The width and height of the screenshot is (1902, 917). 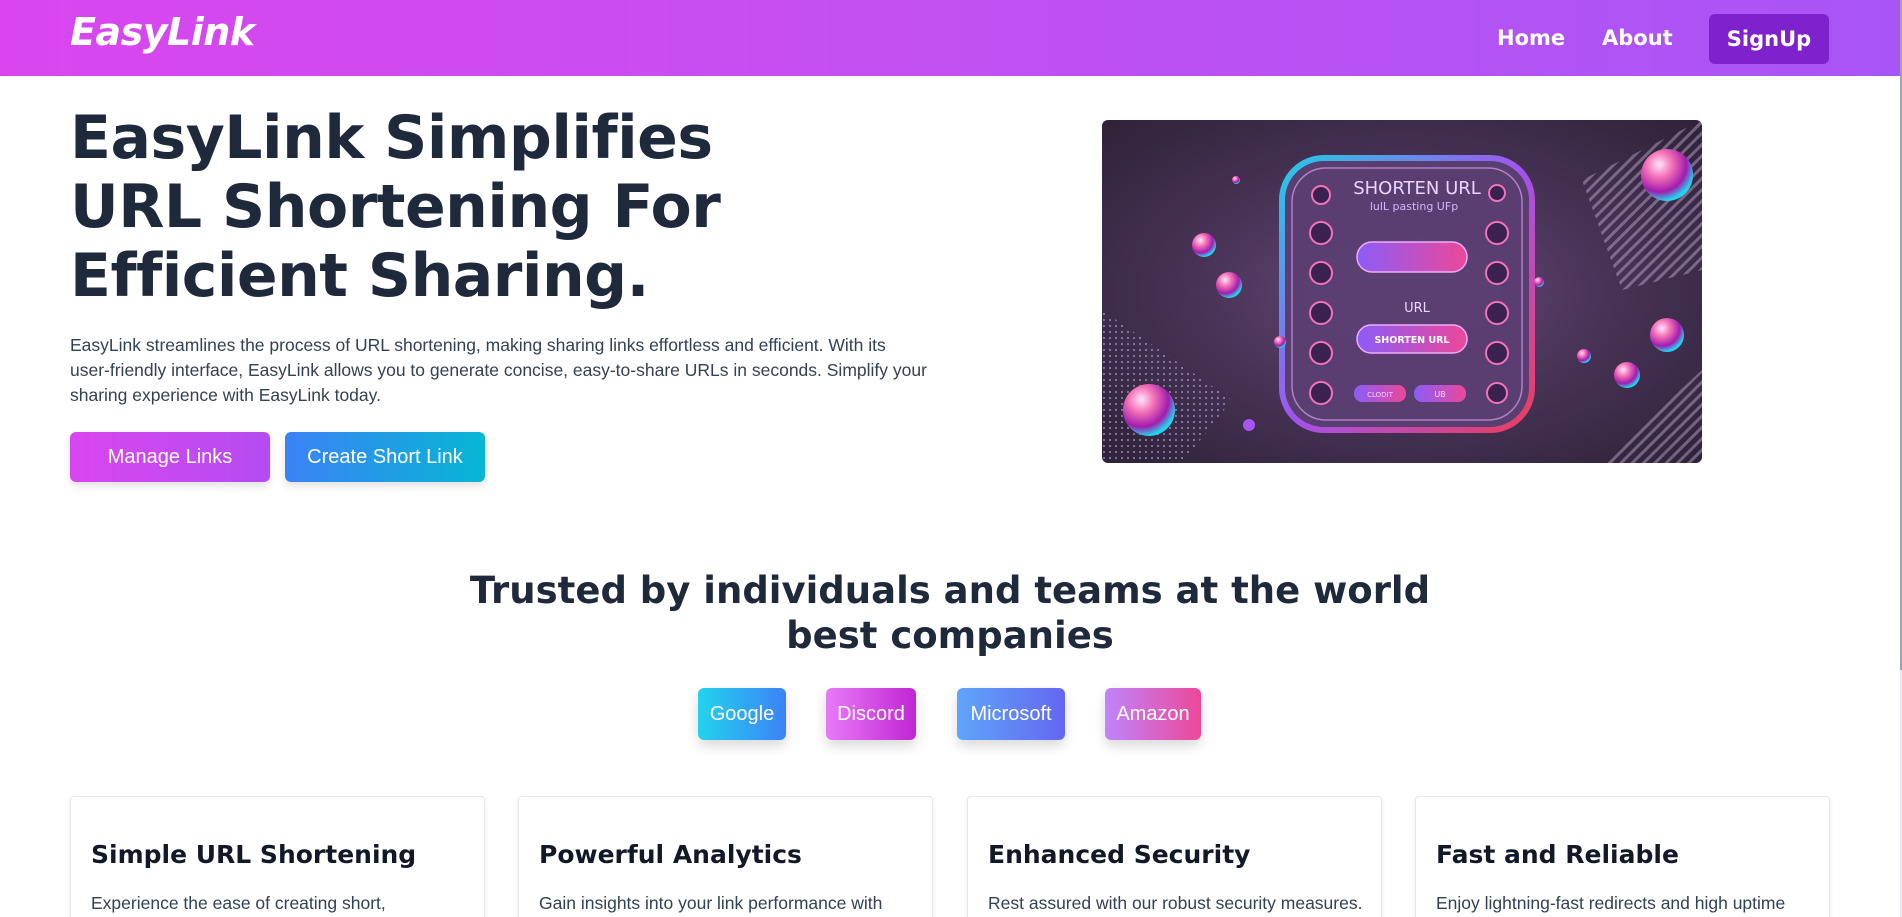 I want to click on feature-card-title: Simple URL Shortening, so click(x=254, y=854).